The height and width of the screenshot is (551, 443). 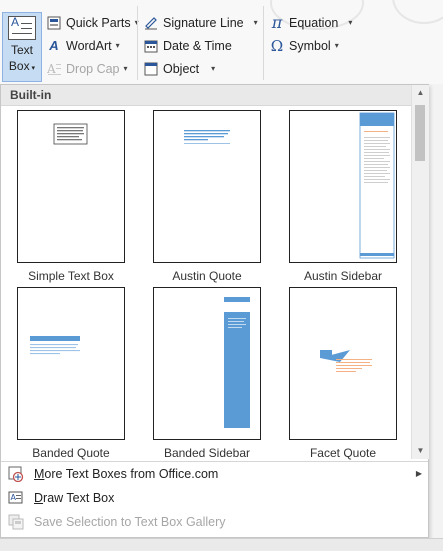 What do you see at coordinates (277, 22) in the screenshot?
I see `pi-icon: π` at bounding box center [277, 22].